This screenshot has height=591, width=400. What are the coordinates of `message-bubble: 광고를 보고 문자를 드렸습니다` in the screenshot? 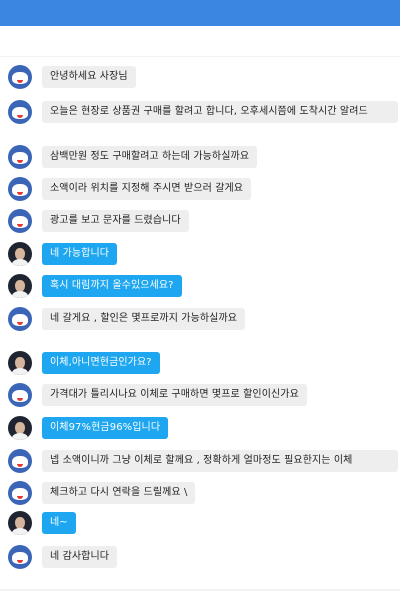 It's located at (115, 221).